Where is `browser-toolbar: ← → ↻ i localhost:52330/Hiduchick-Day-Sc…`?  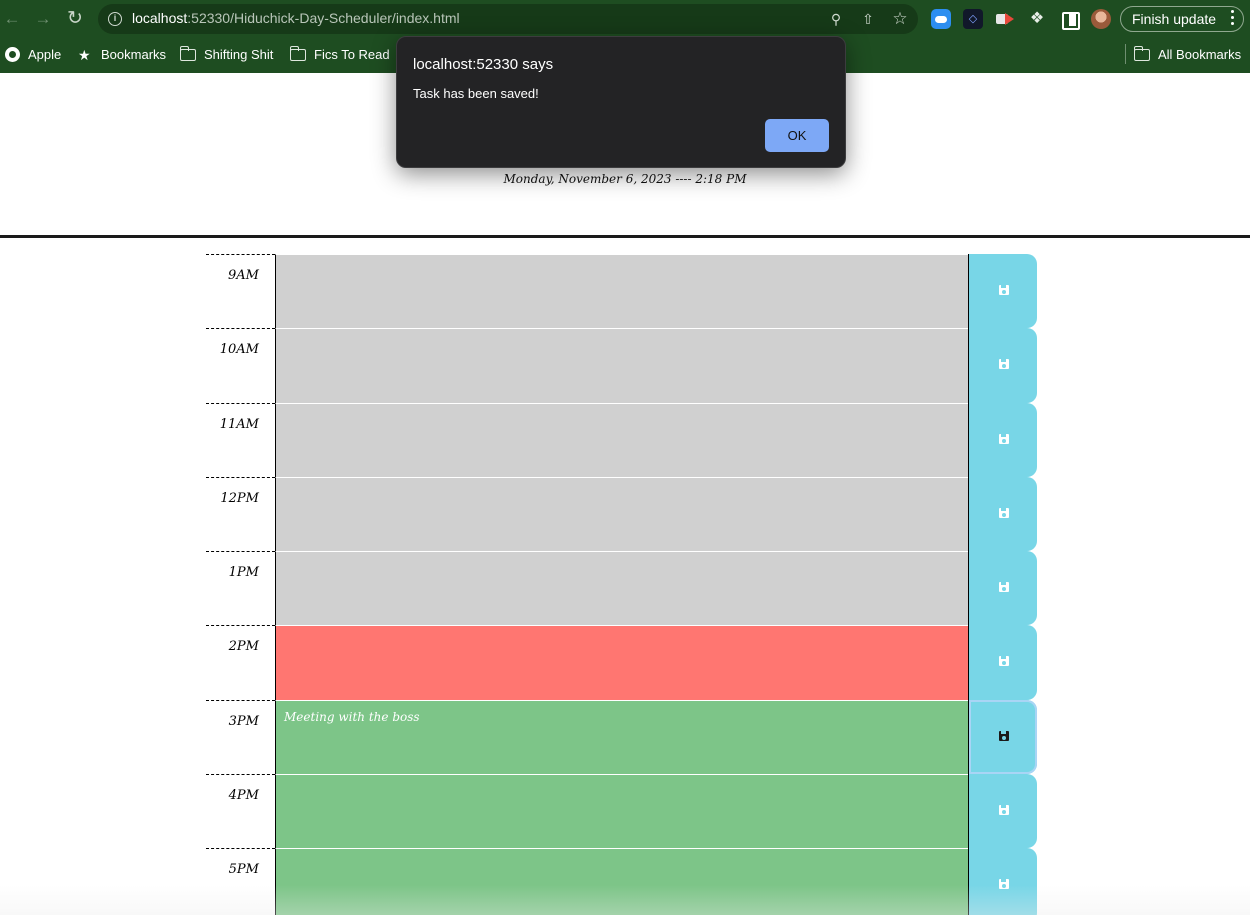 browser-toolbar: ← → ↻ i localhost:52330/Hiduchick-Day-Sc… is located at coordinates (625, 19).